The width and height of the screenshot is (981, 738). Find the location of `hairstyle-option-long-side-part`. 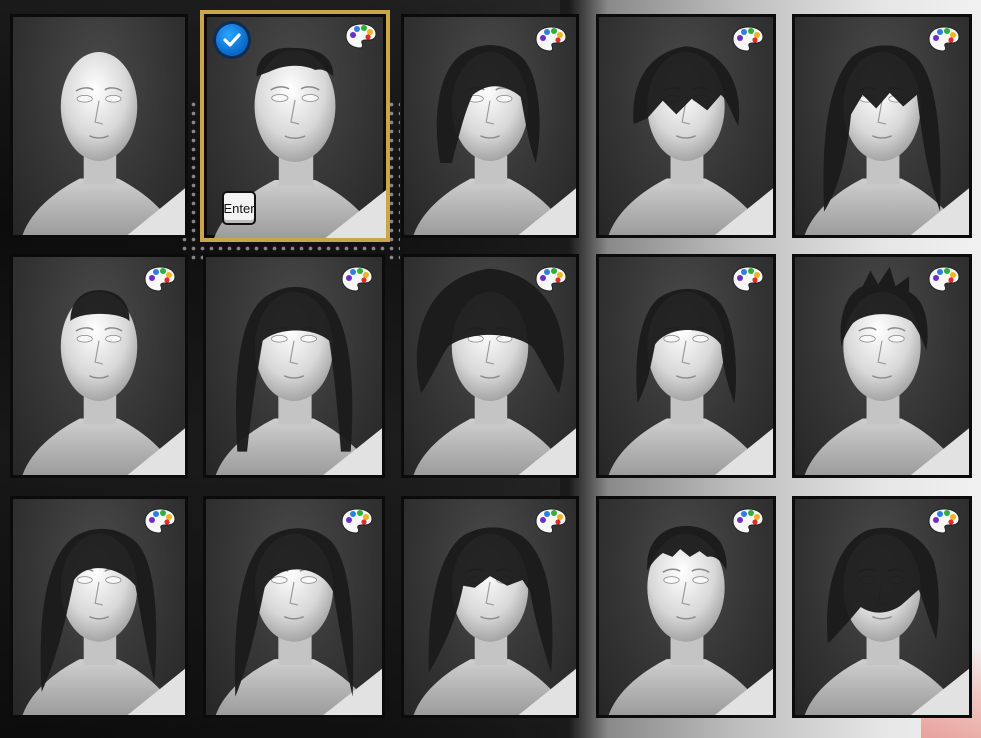

hairstyle-option-long-side-part is located at coordinates (99, 607).